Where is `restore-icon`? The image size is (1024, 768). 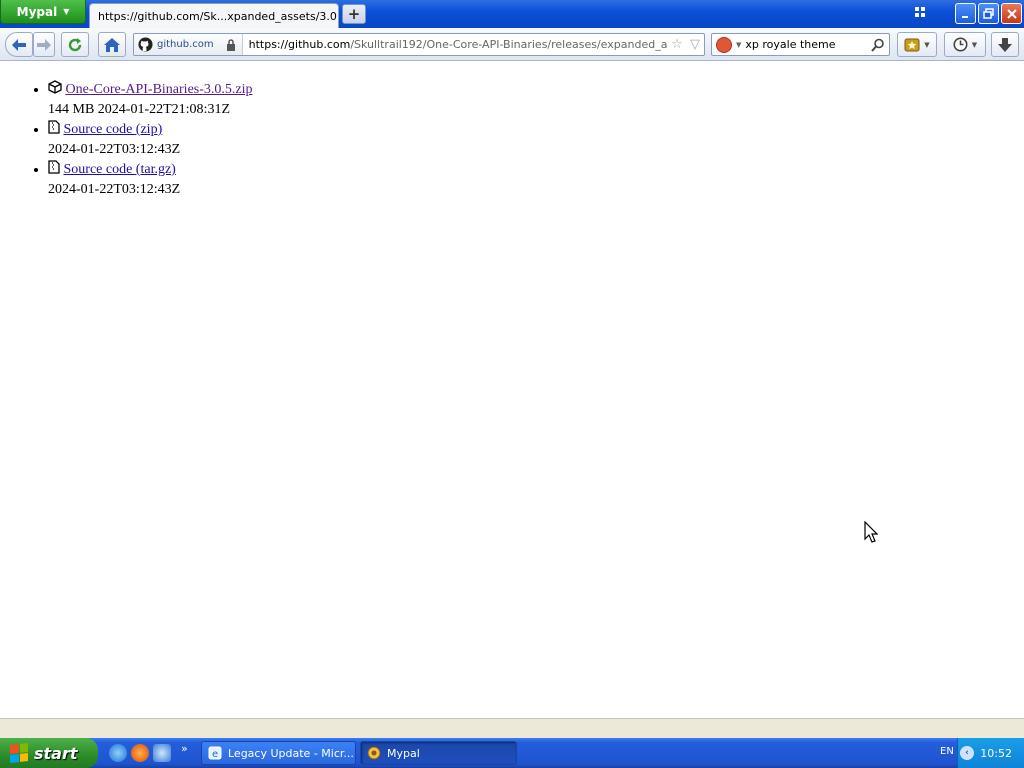
restore-icon is located at coordinates (988, 13).